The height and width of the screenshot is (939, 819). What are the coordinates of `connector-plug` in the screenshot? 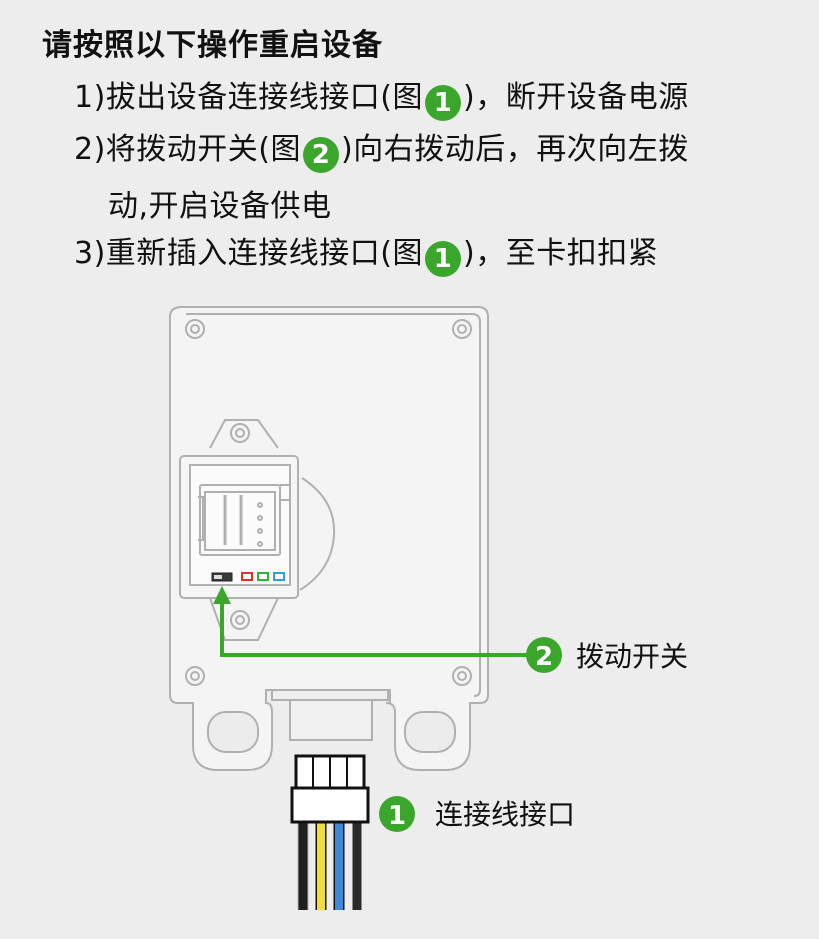 It's located at (330, 789).